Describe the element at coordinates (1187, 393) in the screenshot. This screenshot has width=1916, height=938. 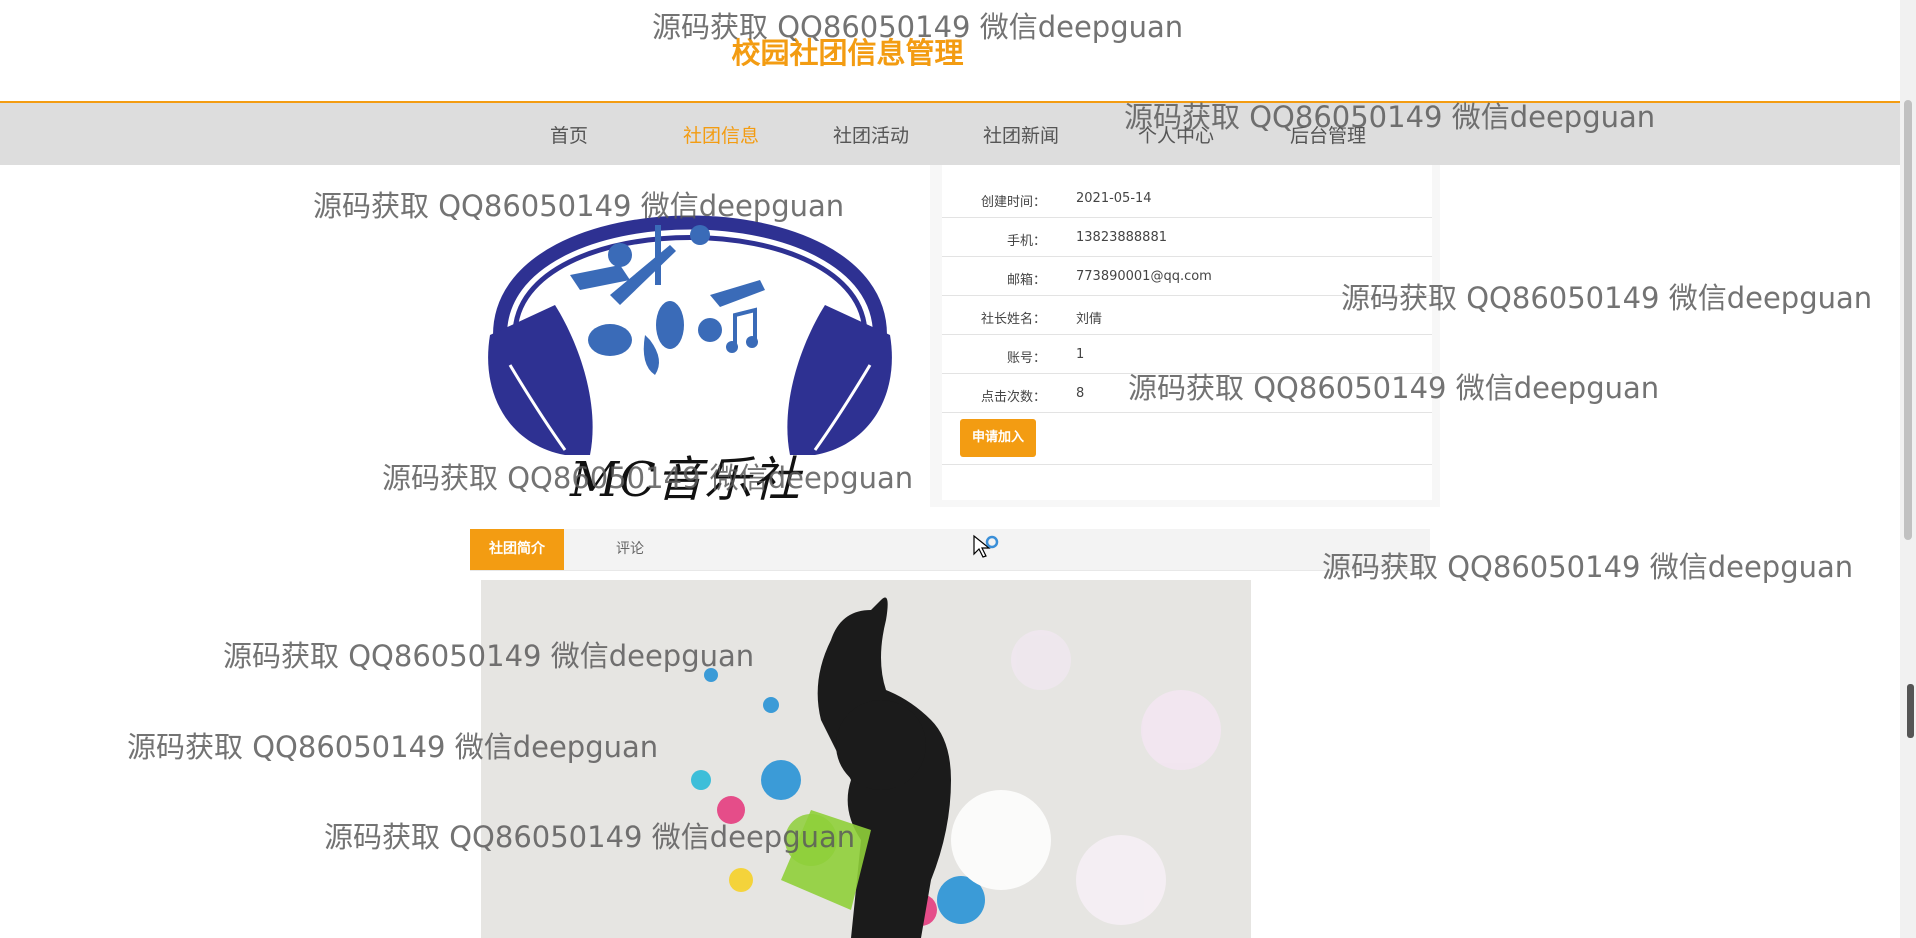
I see `info-row-clicks: 点击次数： 8` at that location.